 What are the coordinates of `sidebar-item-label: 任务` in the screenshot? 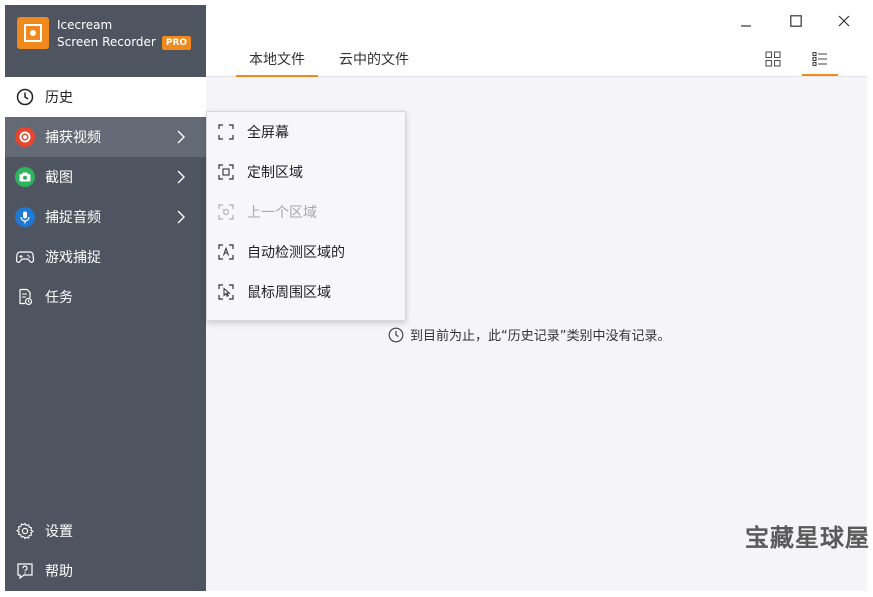 It's located at (59, 298).